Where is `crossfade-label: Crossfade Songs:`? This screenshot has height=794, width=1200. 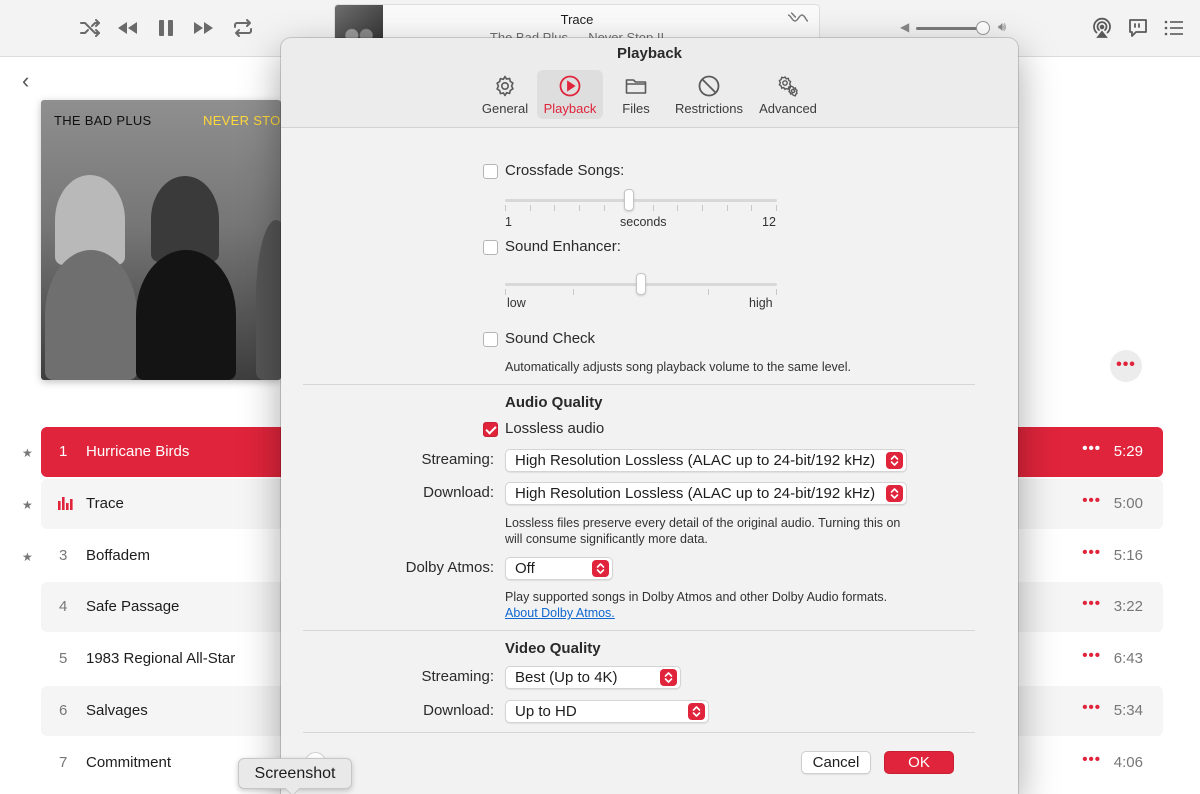 crossfade-label: Crossfade Songs: is located at coordinates (565, 170).